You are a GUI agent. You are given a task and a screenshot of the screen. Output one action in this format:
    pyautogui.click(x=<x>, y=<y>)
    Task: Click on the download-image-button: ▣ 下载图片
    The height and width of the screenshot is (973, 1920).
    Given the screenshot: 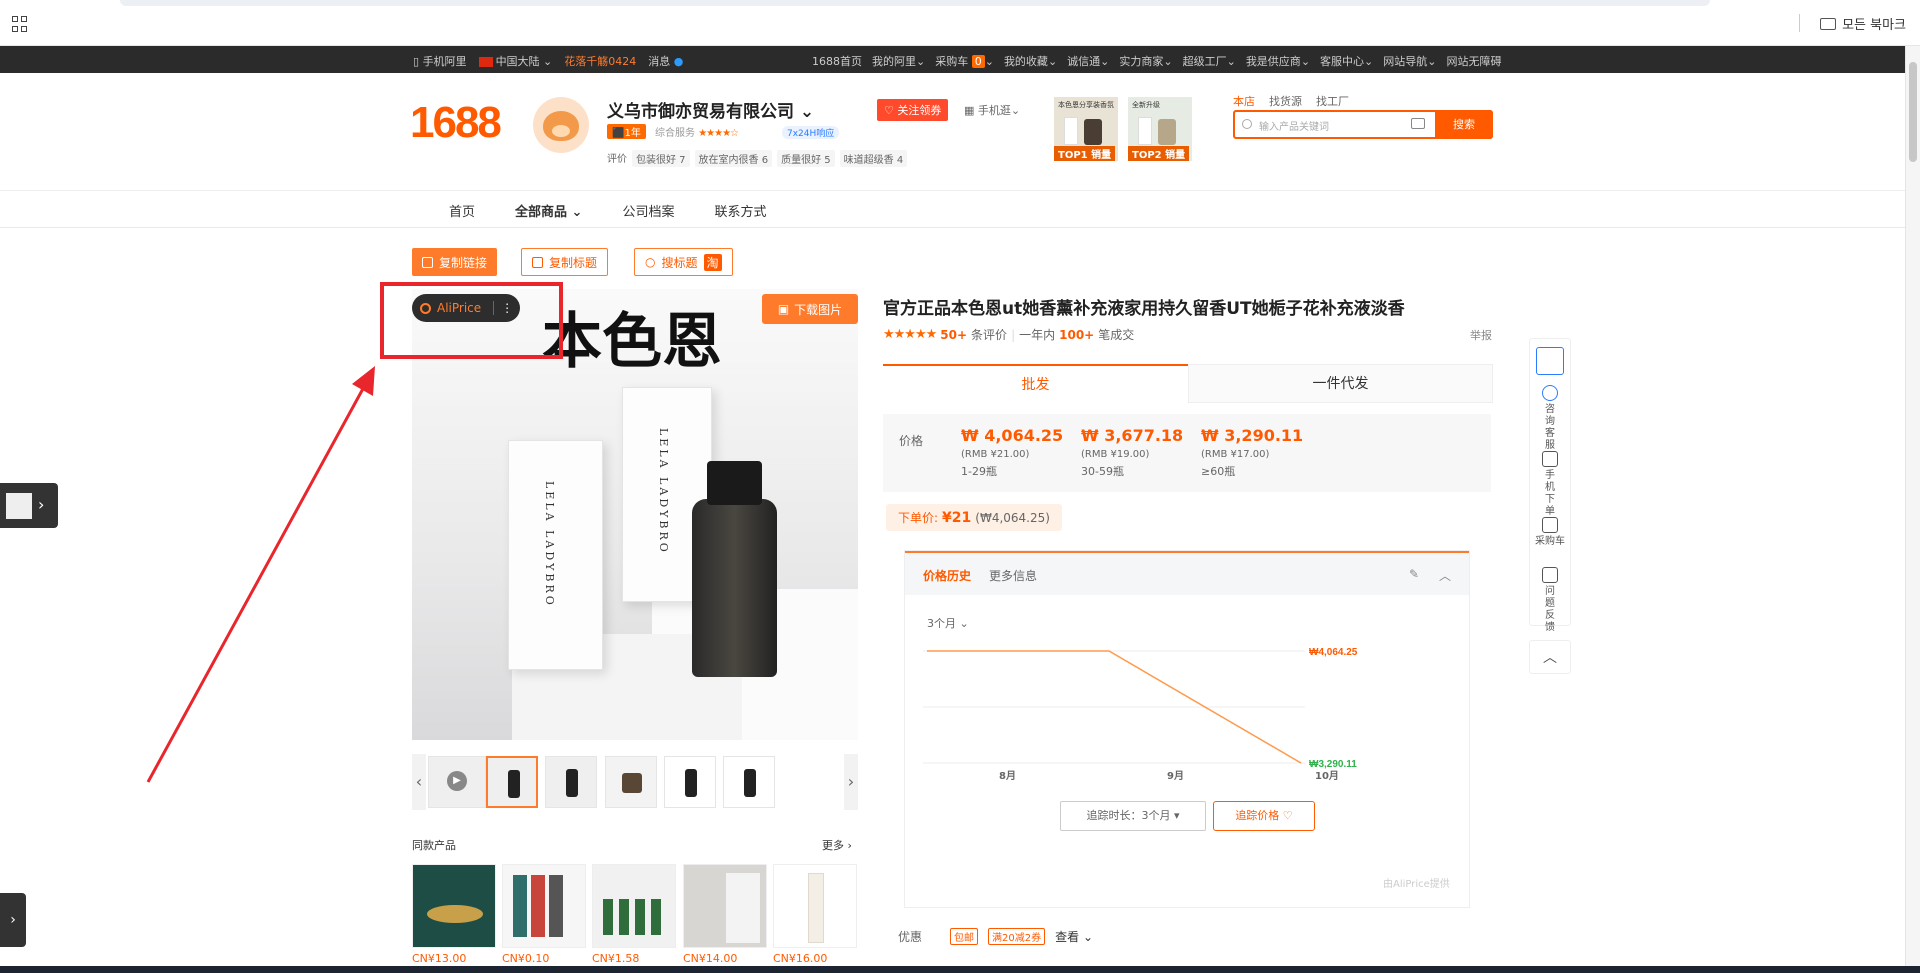 What is the action you would take?
    pyautogui.click(x=810, y=309)
    